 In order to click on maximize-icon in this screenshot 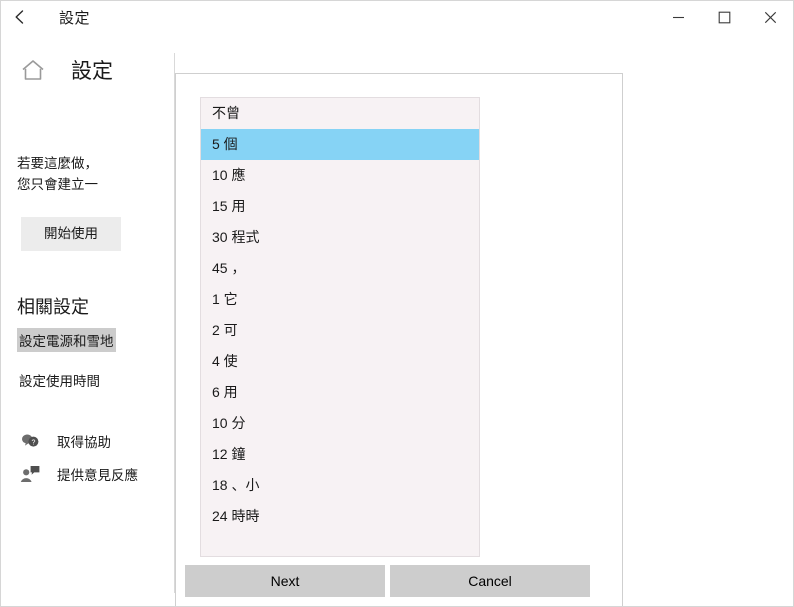, I will do `click(724, 17)`.